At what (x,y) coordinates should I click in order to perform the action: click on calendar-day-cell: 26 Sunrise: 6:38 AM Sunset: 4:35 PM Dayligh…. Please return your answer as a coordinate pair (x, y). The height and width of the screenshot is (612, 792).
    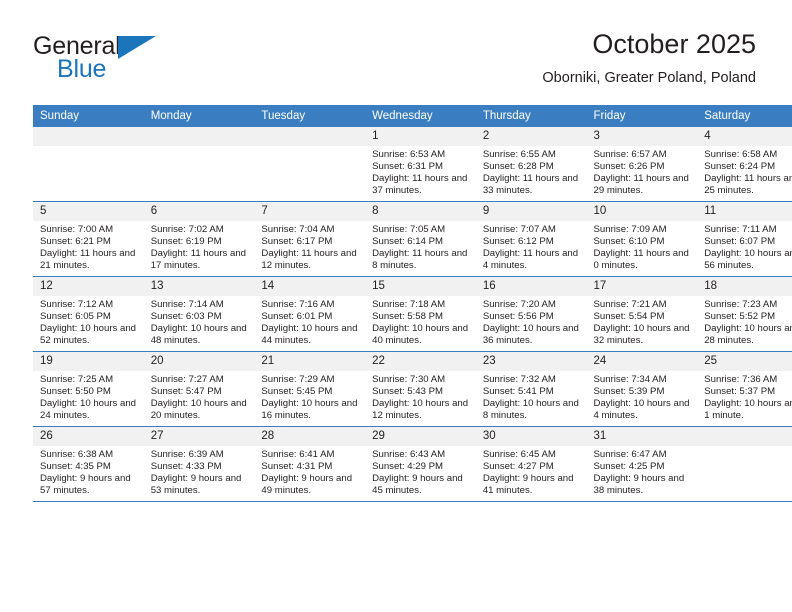
    Looking at the image, I should click on (88, 464).